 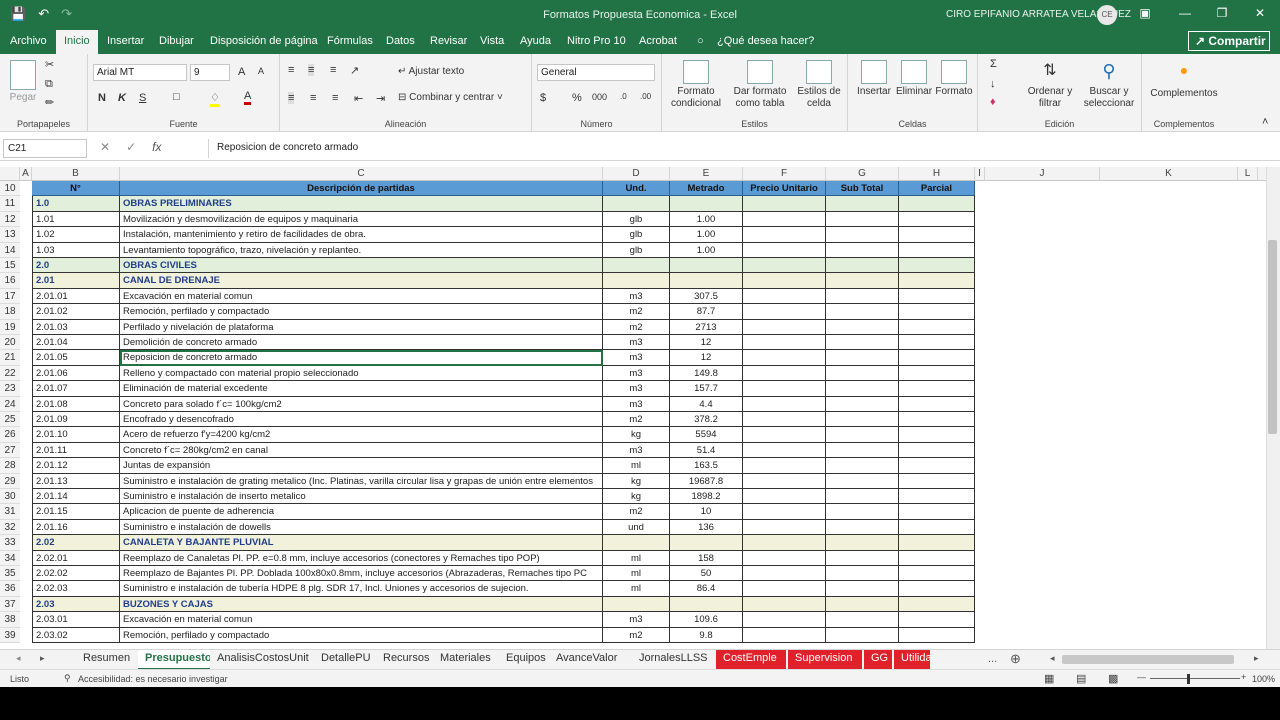 What do you see at coordinates (645, 96) in the screenshot?
I see `decrease-decimal-icon: .00` at bounding box center [645, 96].